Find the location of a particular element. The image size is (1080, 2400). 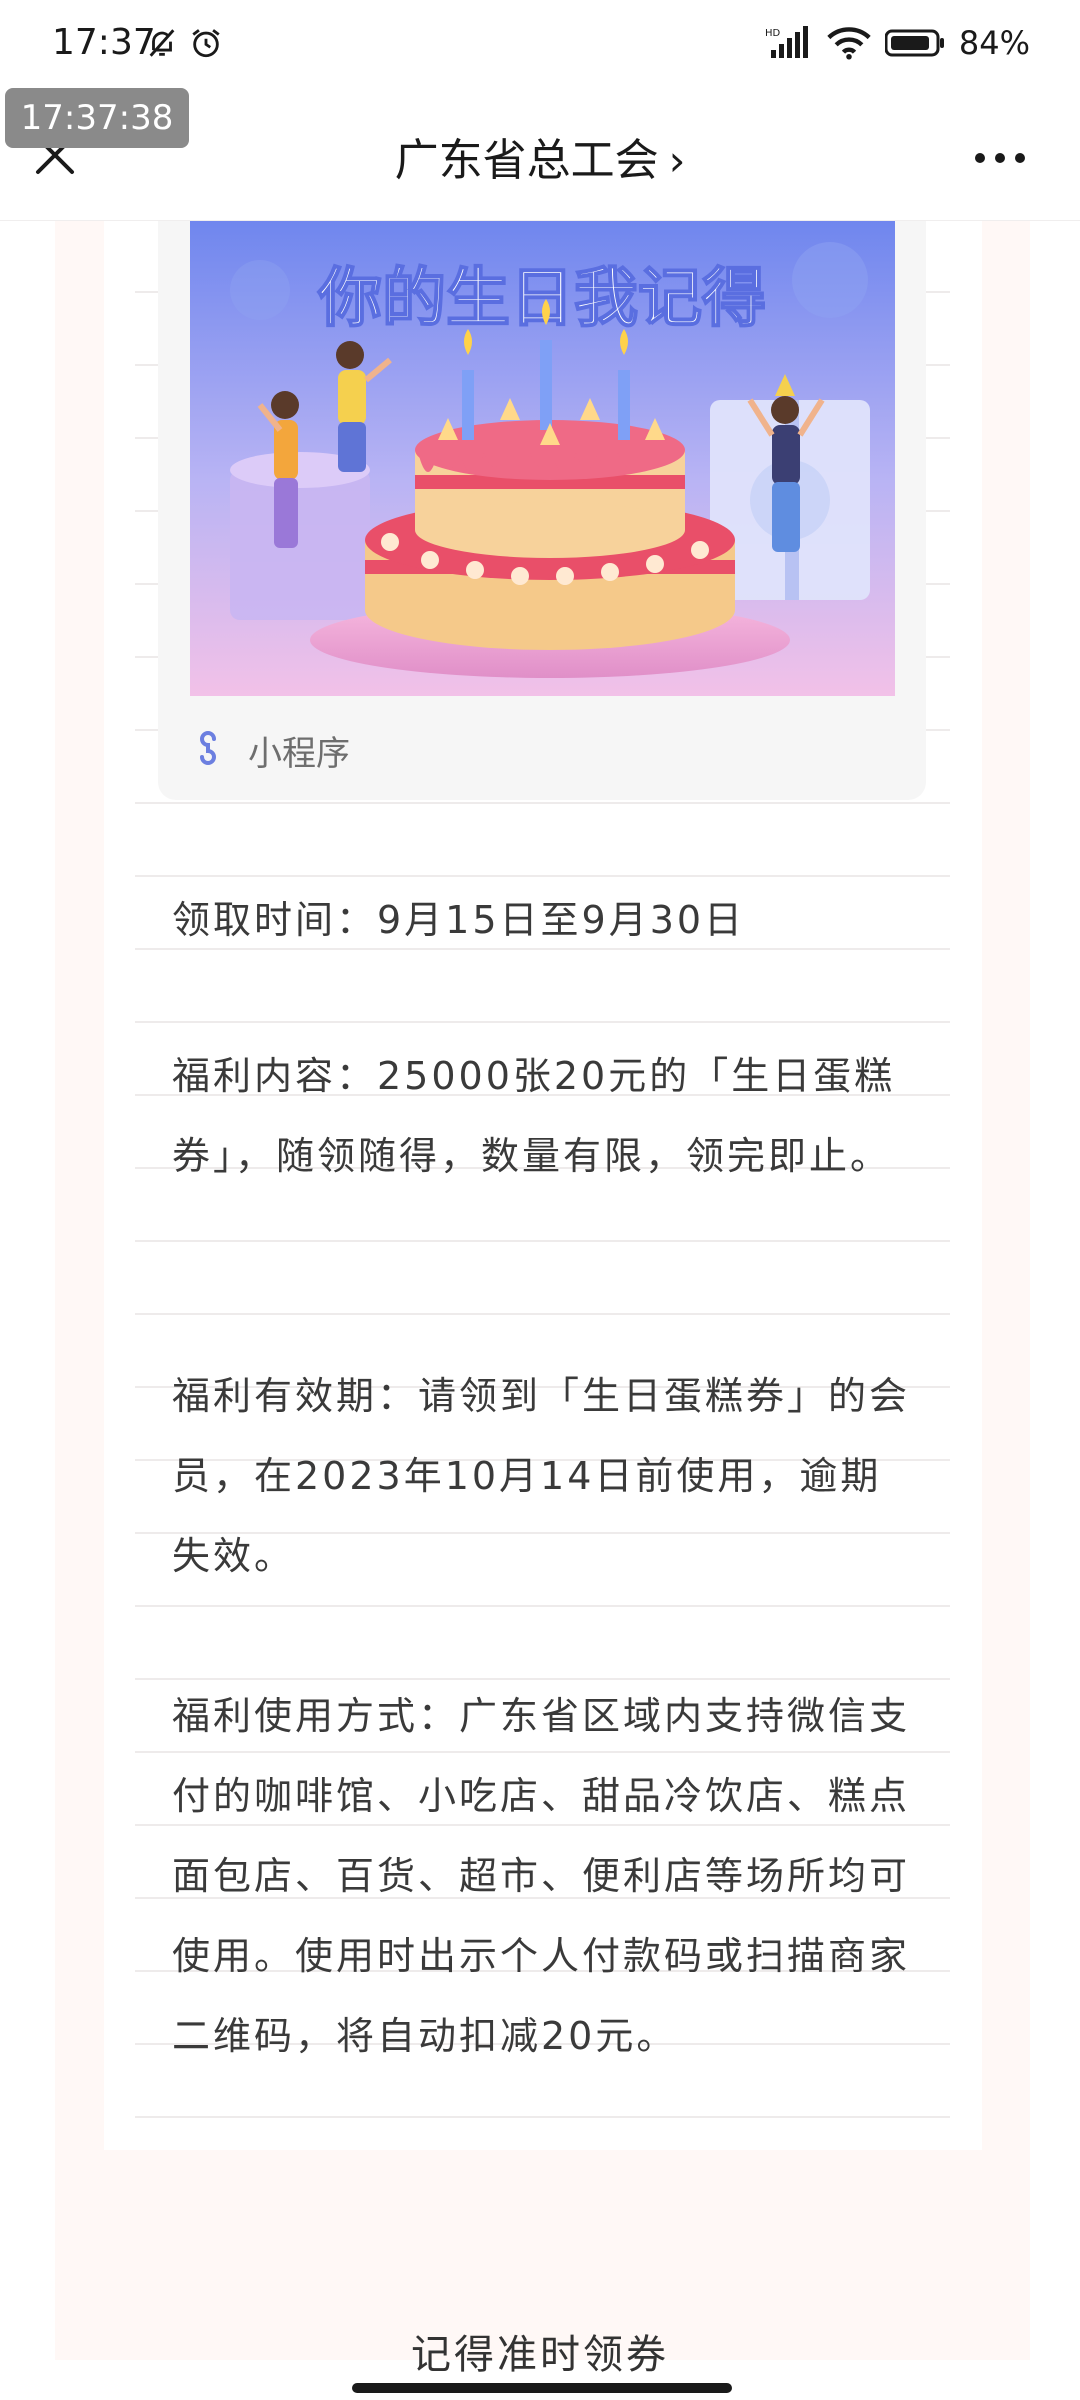

hd-signal-icon: HD is located at coordinates (786, 42).